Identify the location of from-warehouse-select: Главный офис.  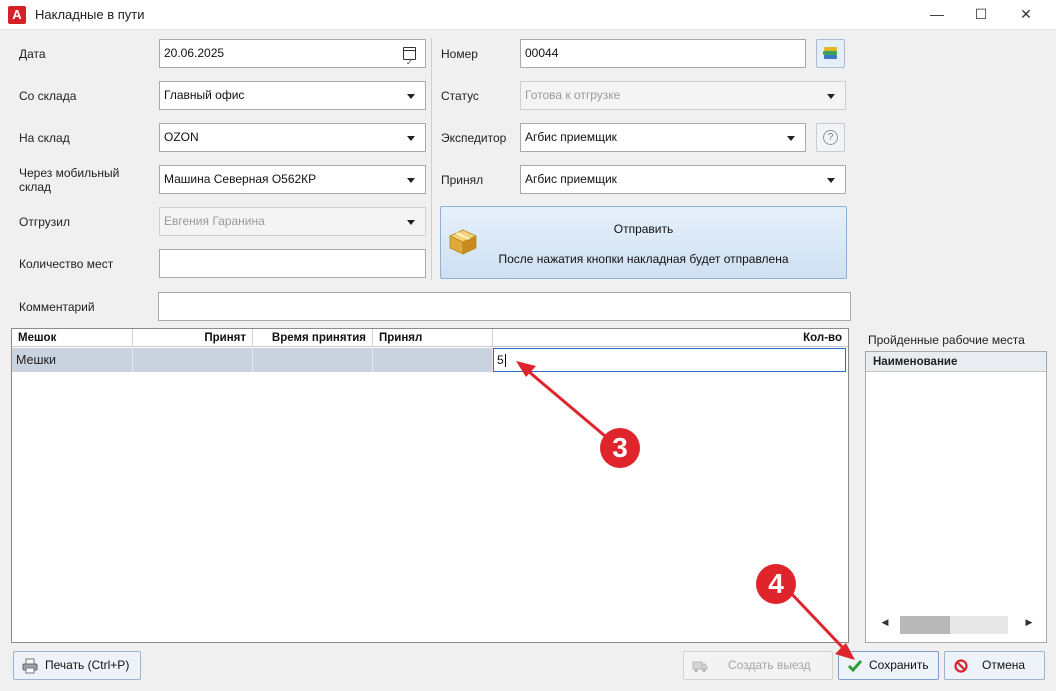
(292, 95).